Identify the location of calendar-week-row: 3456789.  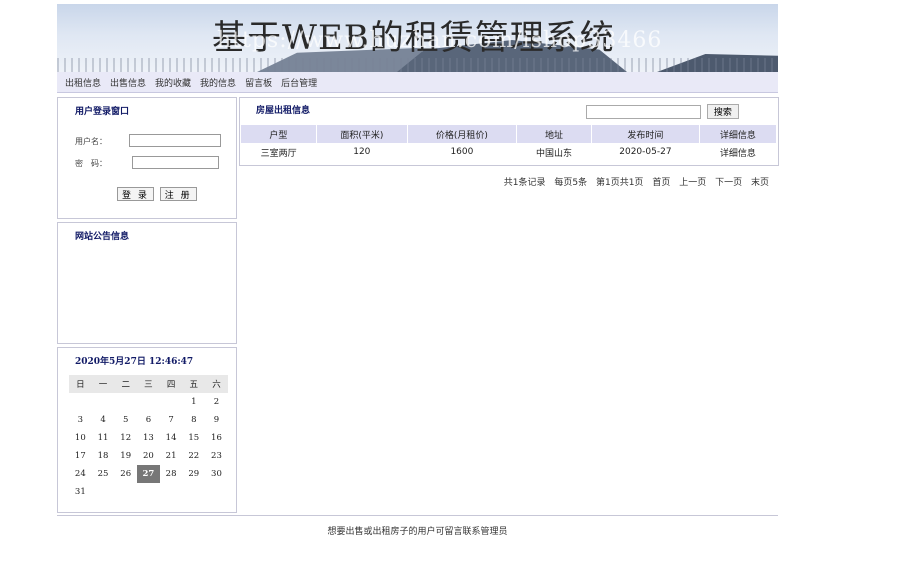
(148, 420).